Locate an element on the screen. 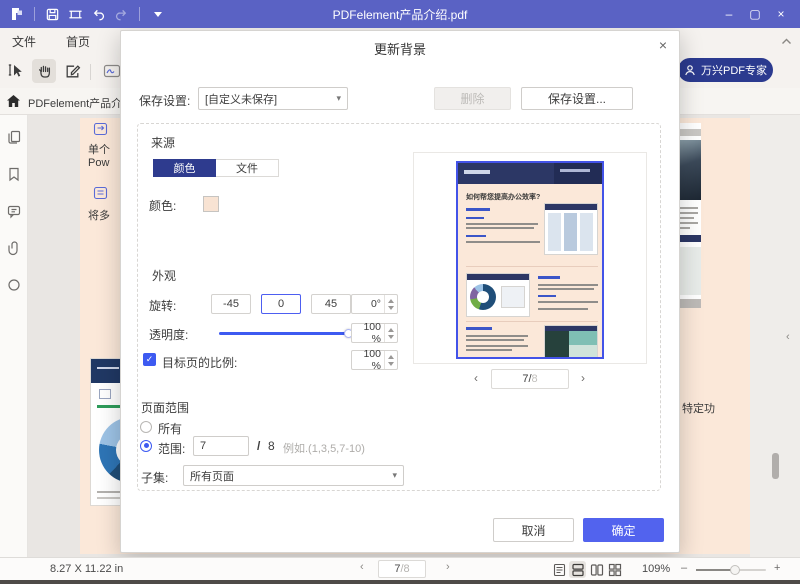  expert-button: 万兴PDF专家 is located at coordinates (725, 70).